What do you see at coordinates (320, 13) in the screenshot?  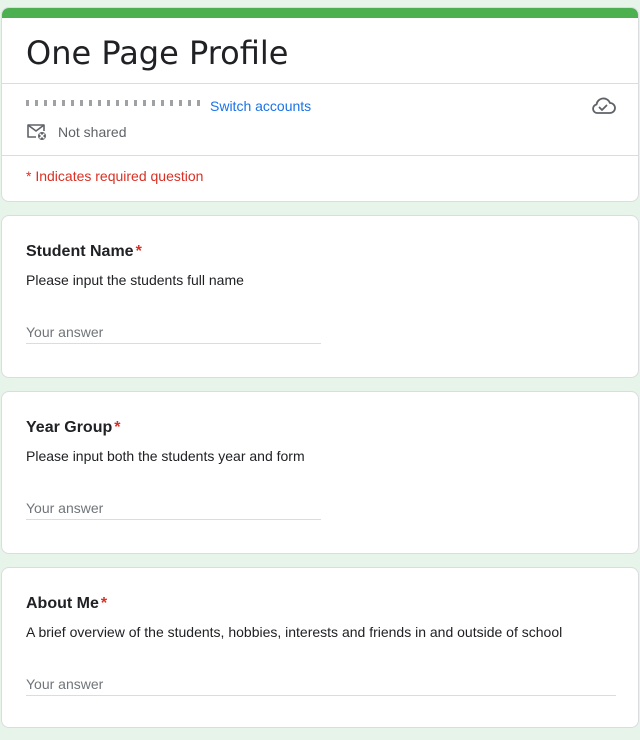 I see `accent-bar` at bounding box center [320, 13].